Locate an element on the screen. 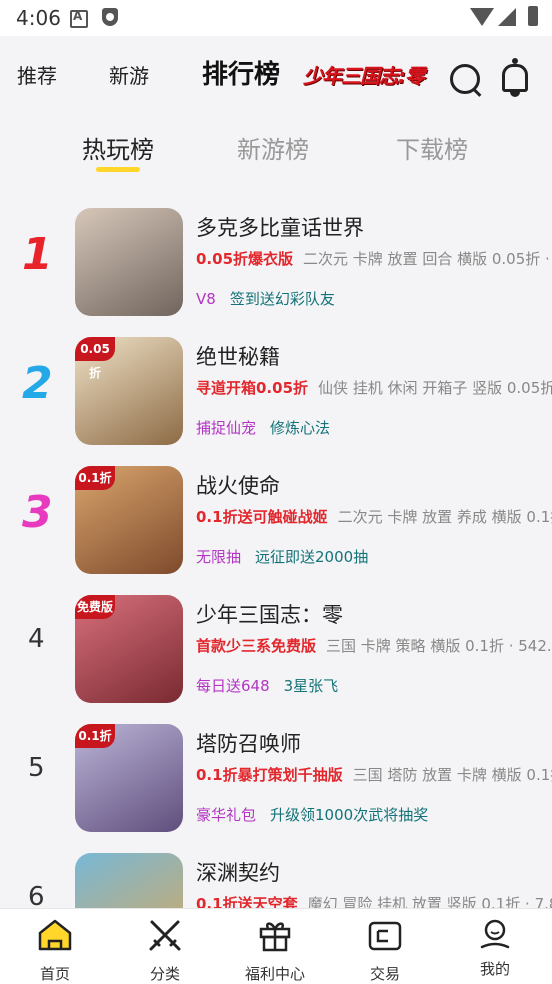 The image size is (552, 984). benefit-tag: 豪华礼包 is located at coordinates (226, 815).